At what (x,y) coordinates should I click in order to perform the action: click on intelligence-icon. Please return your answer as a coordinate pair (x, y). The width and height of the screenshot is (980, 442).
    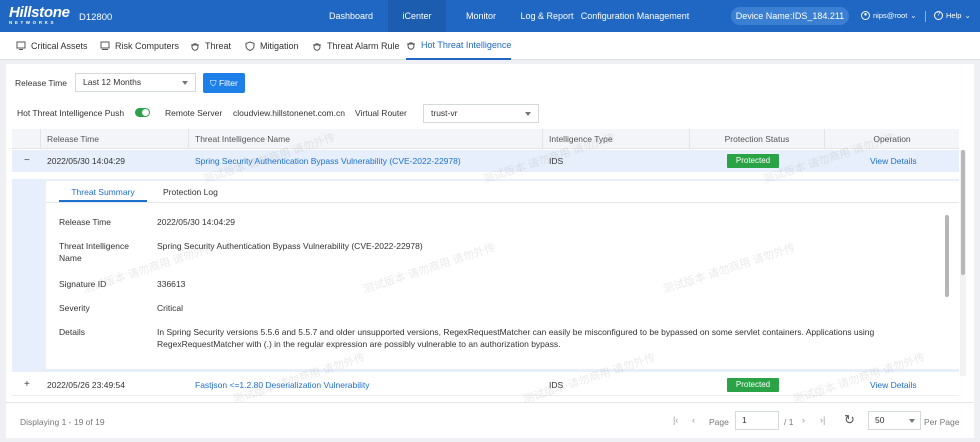
    Looking at the image, I should click on (411, 46).